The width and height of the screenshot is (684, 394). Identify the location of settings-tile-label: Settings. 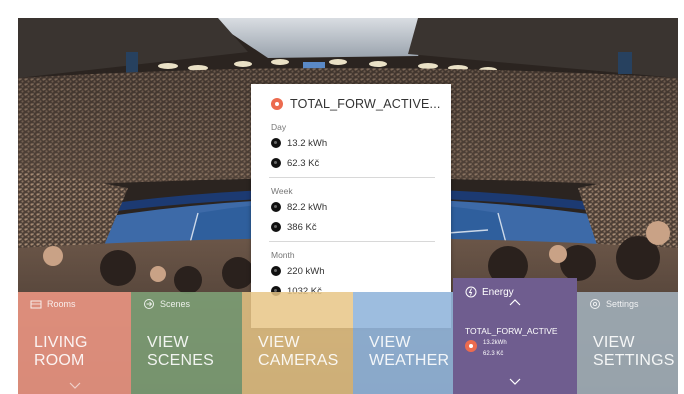
(622, 304).